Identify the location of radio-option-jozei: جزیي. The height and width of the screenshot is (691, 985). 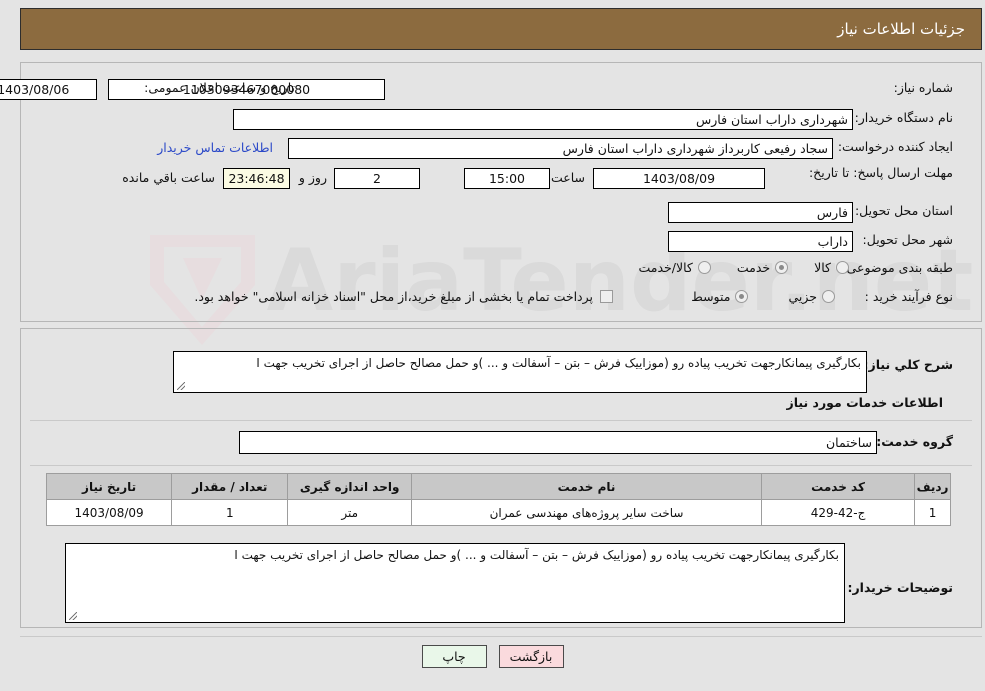
(811, 296).